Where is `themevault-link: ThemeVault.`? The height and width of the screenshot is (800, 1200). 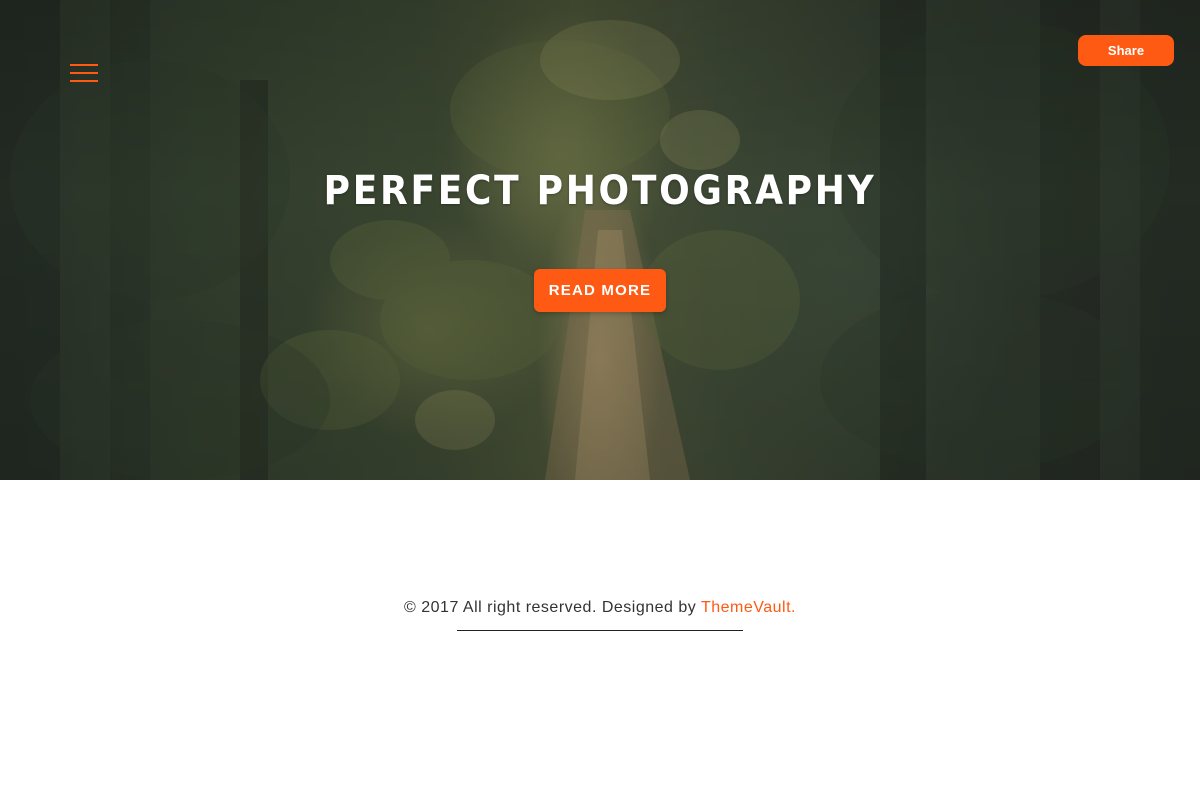
themevault-link: ThemeVault. is located at coordinates (748, 607).